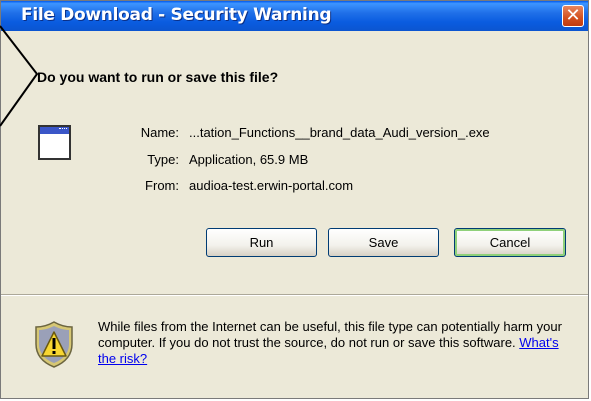 The height and width of the screenshot is (401, 591). What do you see at coordinates (249, 159) in the screenshot?
I see `file-type-value: Application, 65.9 MB` at bounding box center [249, 159].